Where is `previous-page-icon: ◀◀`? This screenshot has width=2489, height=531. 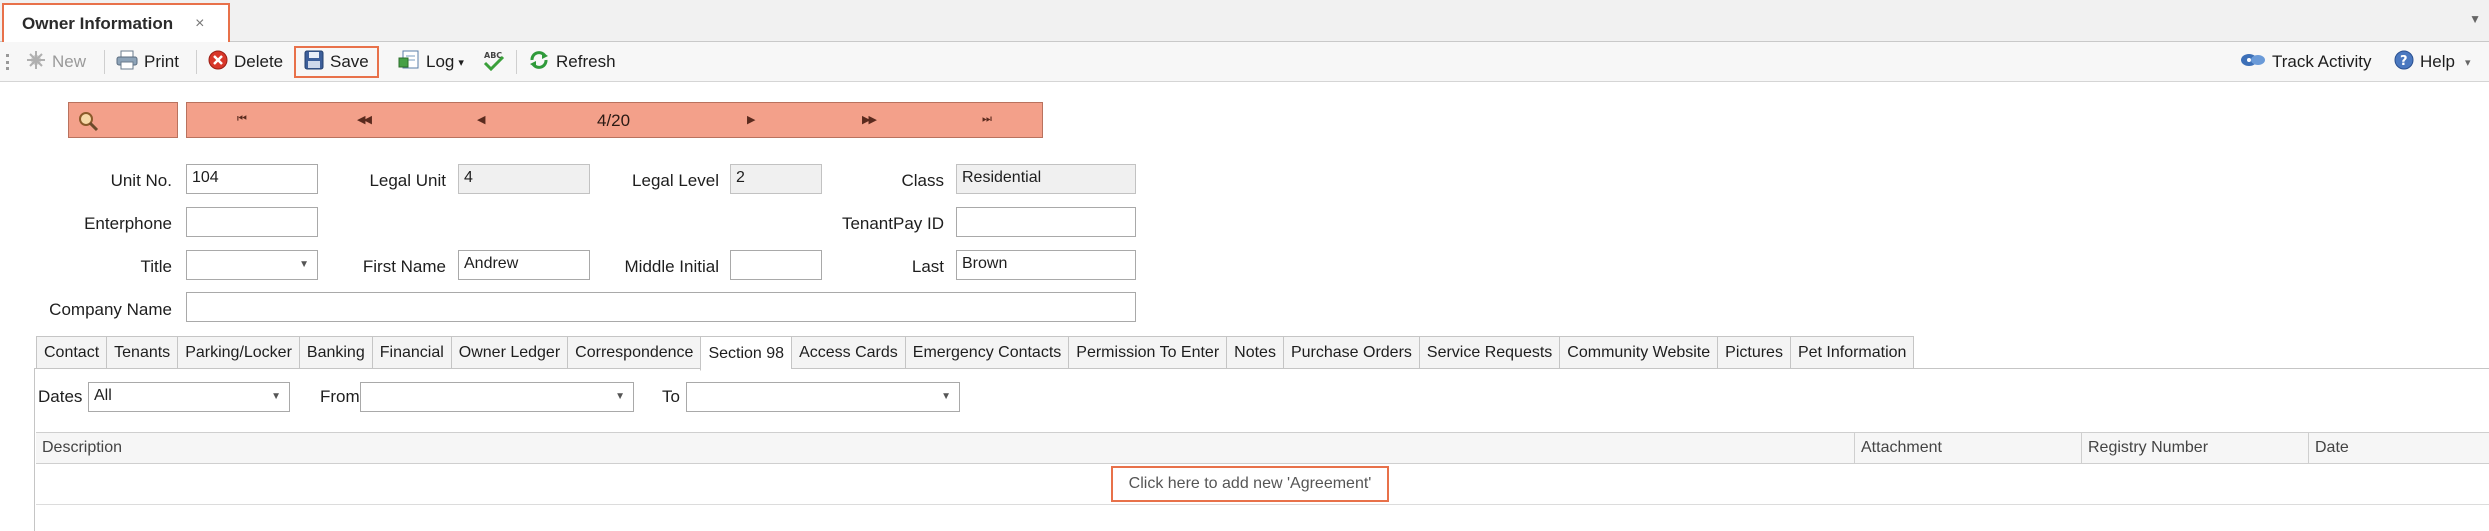
previous-page-icon: ◀◀ is located at coordinates (364, 119).